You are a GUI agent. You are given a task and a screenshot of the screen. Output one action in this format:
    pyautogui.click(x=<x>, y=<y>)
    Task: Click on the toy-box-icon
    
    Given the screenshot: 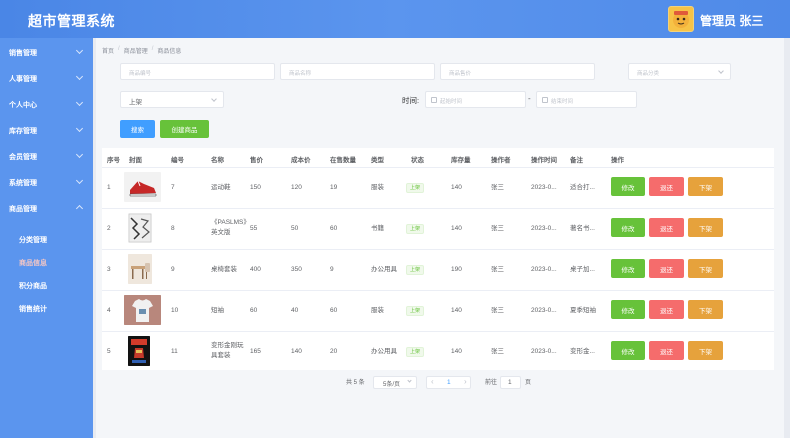 What is the action you would take?
    pyautogui.click(x=139, y=351)
    